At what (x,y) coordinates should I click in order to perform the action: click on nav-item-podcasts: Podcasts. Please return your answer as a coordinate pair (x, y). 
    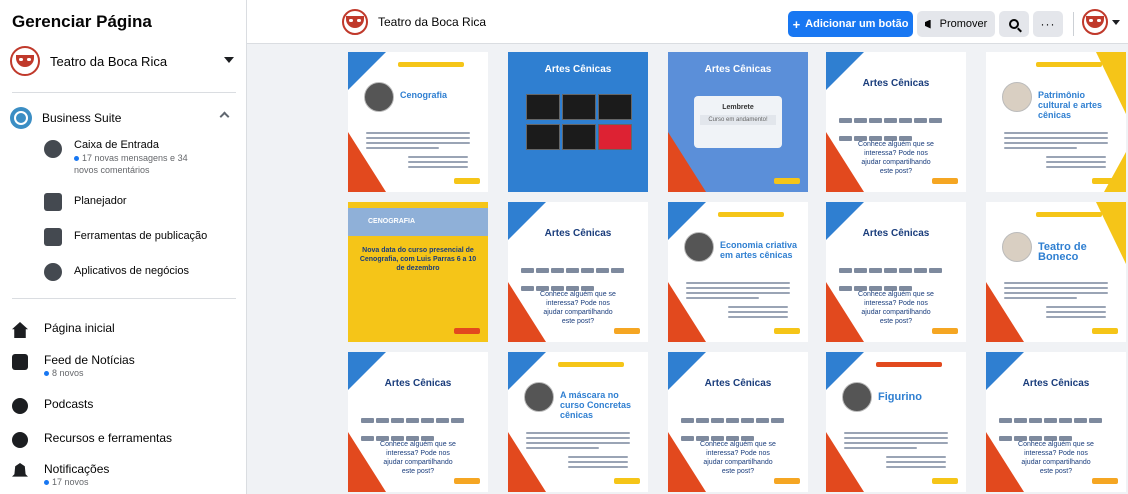
    Looking at the image, I should click on (52, 405).